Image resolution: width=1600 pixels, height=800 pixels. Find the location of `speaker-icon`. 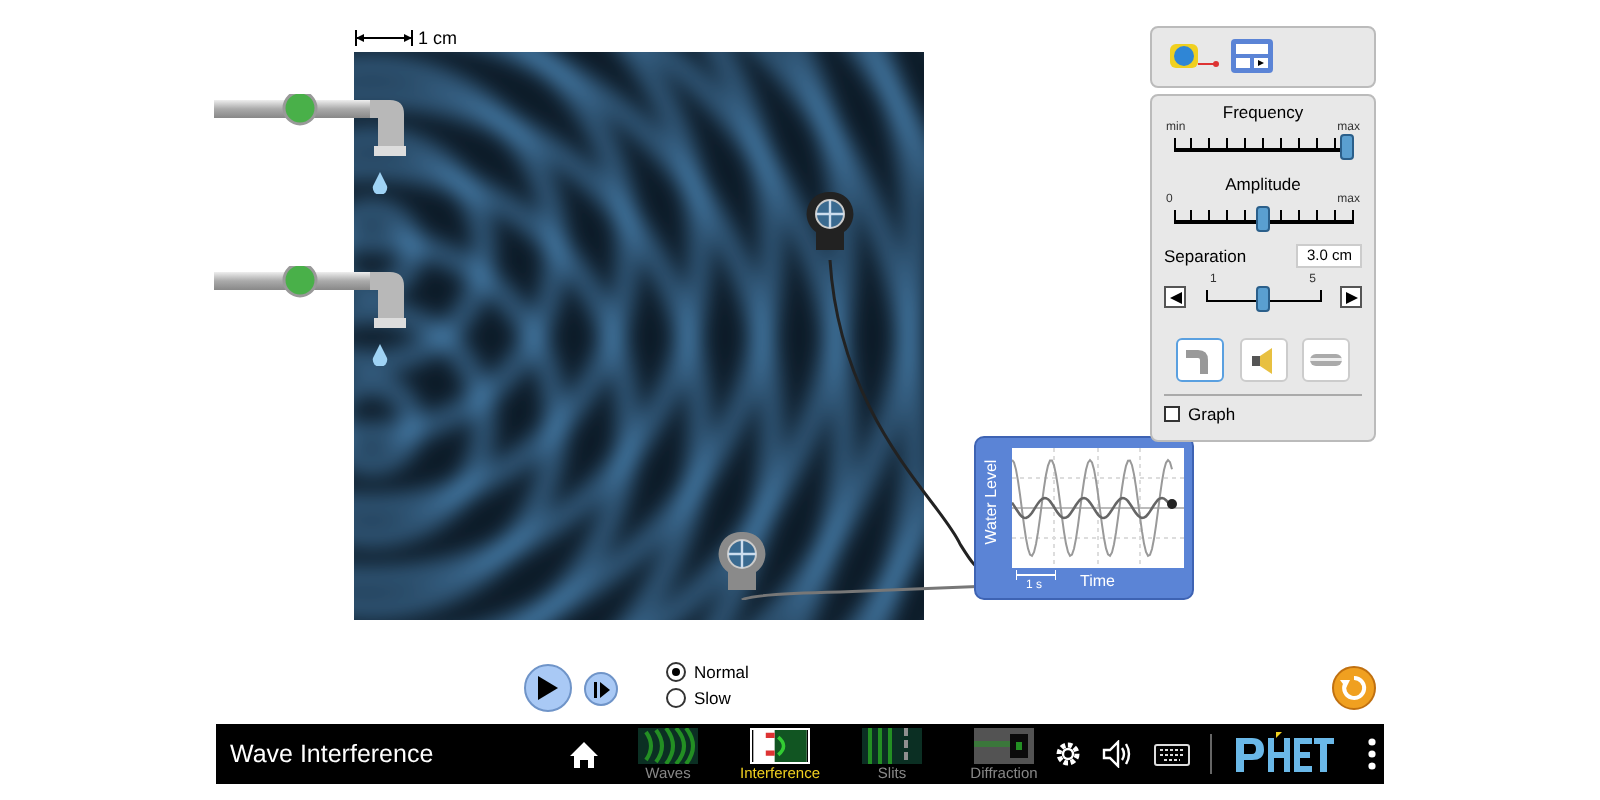

speaker-icon is located at coordinates (1118, 754).